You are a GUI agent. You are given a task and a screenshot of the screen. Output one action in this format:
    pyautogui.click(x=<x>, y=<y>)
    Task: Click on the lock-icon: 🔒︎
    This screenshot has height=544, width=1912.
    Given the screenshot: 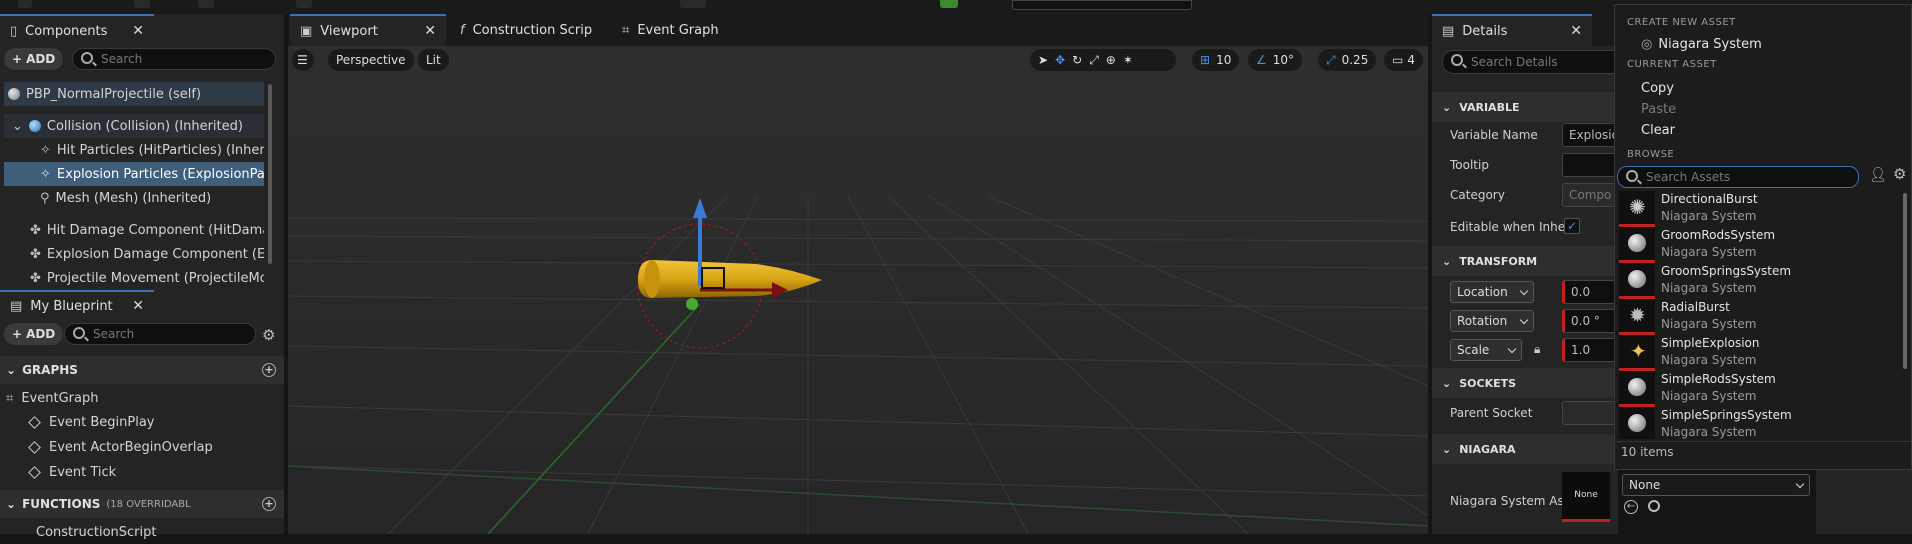 What is the action you would take?
    pyautogui.click(x=1537, y=349)
    